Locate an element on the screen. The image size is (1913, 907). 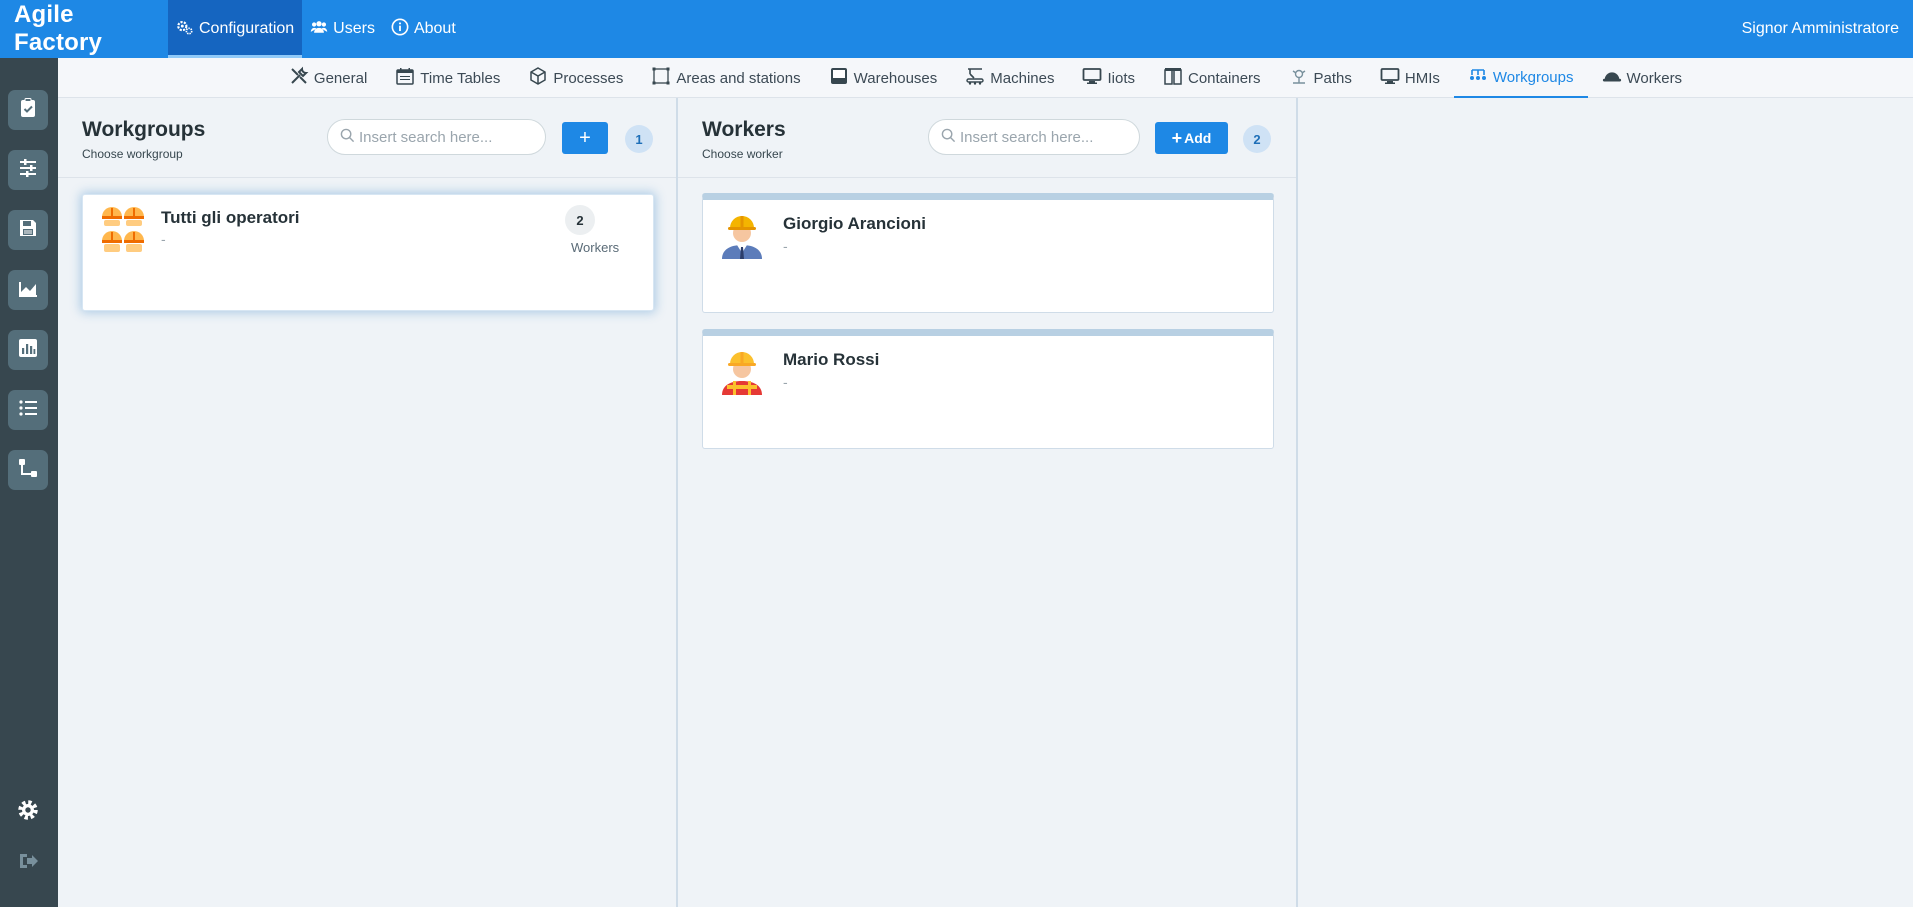
worker-avatar-helmet-yellow is located at coordinates (742, 373).